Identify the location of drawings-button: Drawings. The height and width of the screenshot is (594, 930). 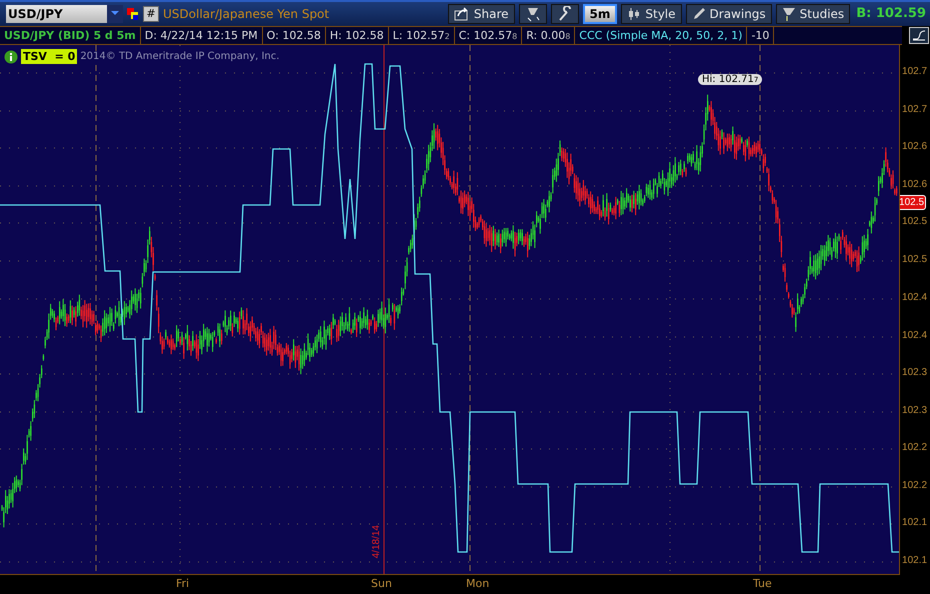
(729, 14).